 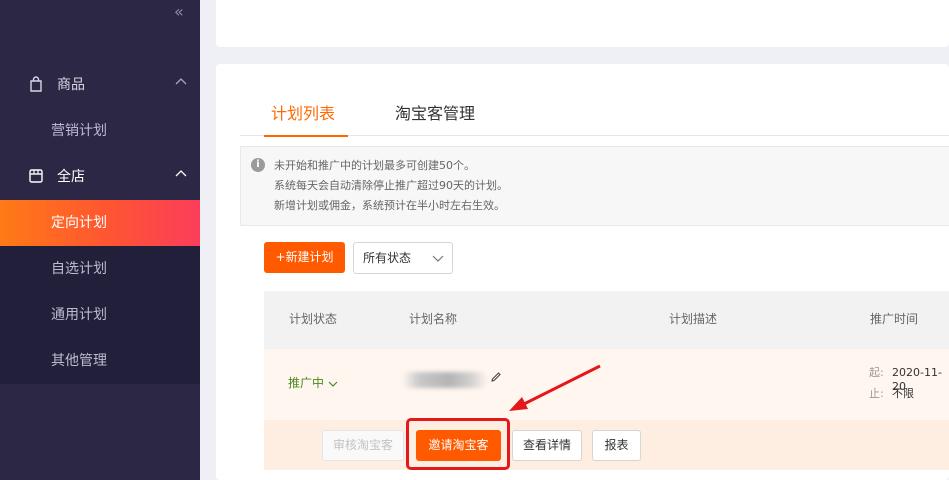 What do you see at coordinates (435, 114) in the screenshot?
I see `tab-taobaoke-management: 淘宝客管理` at bounding box center [435, 114].